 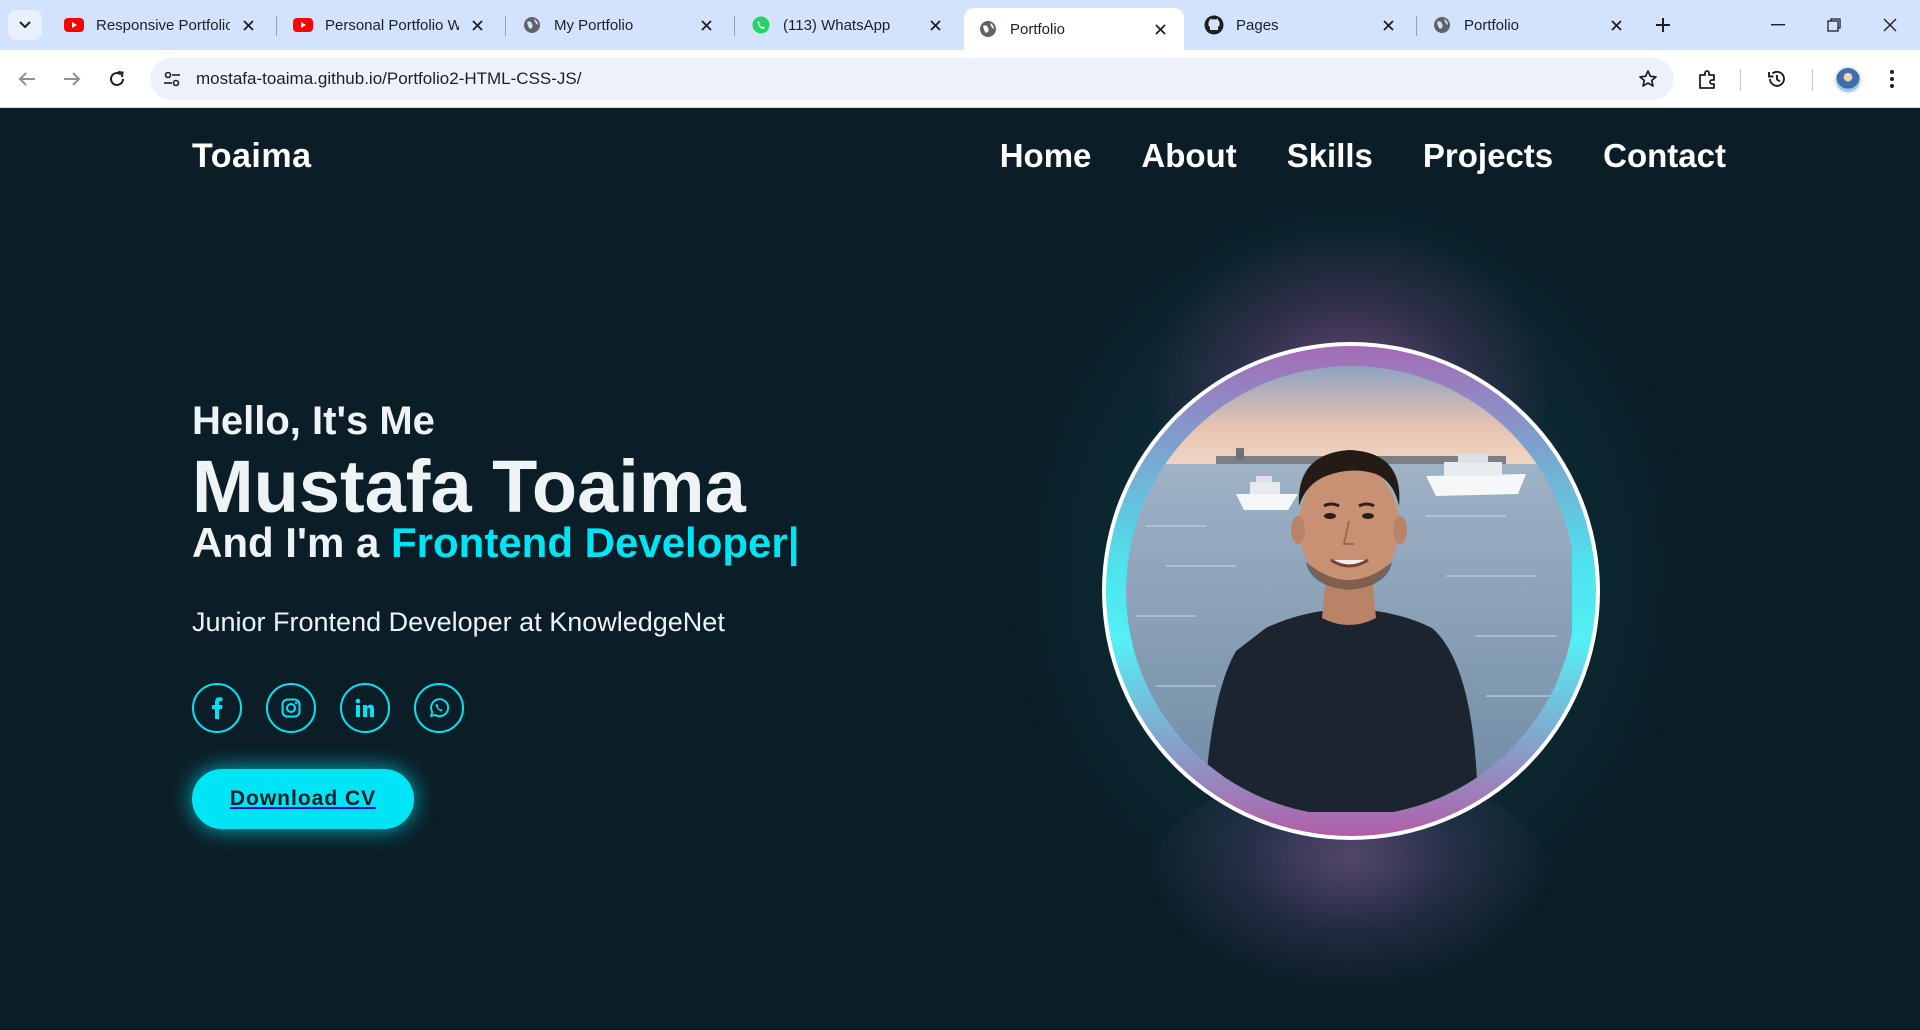 I want to click on history-button, so click(x=1777, y=79).